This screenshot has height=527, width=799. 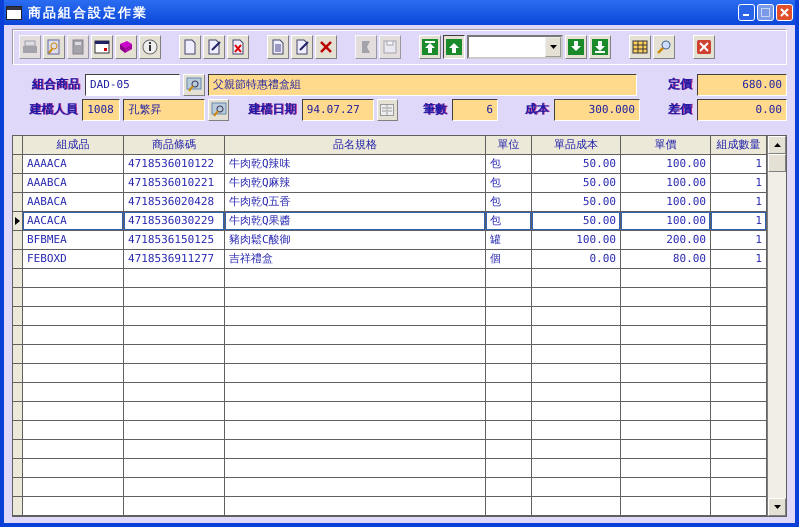 I want to click on input-field: 94.07.27, so click(x=338, y=109).